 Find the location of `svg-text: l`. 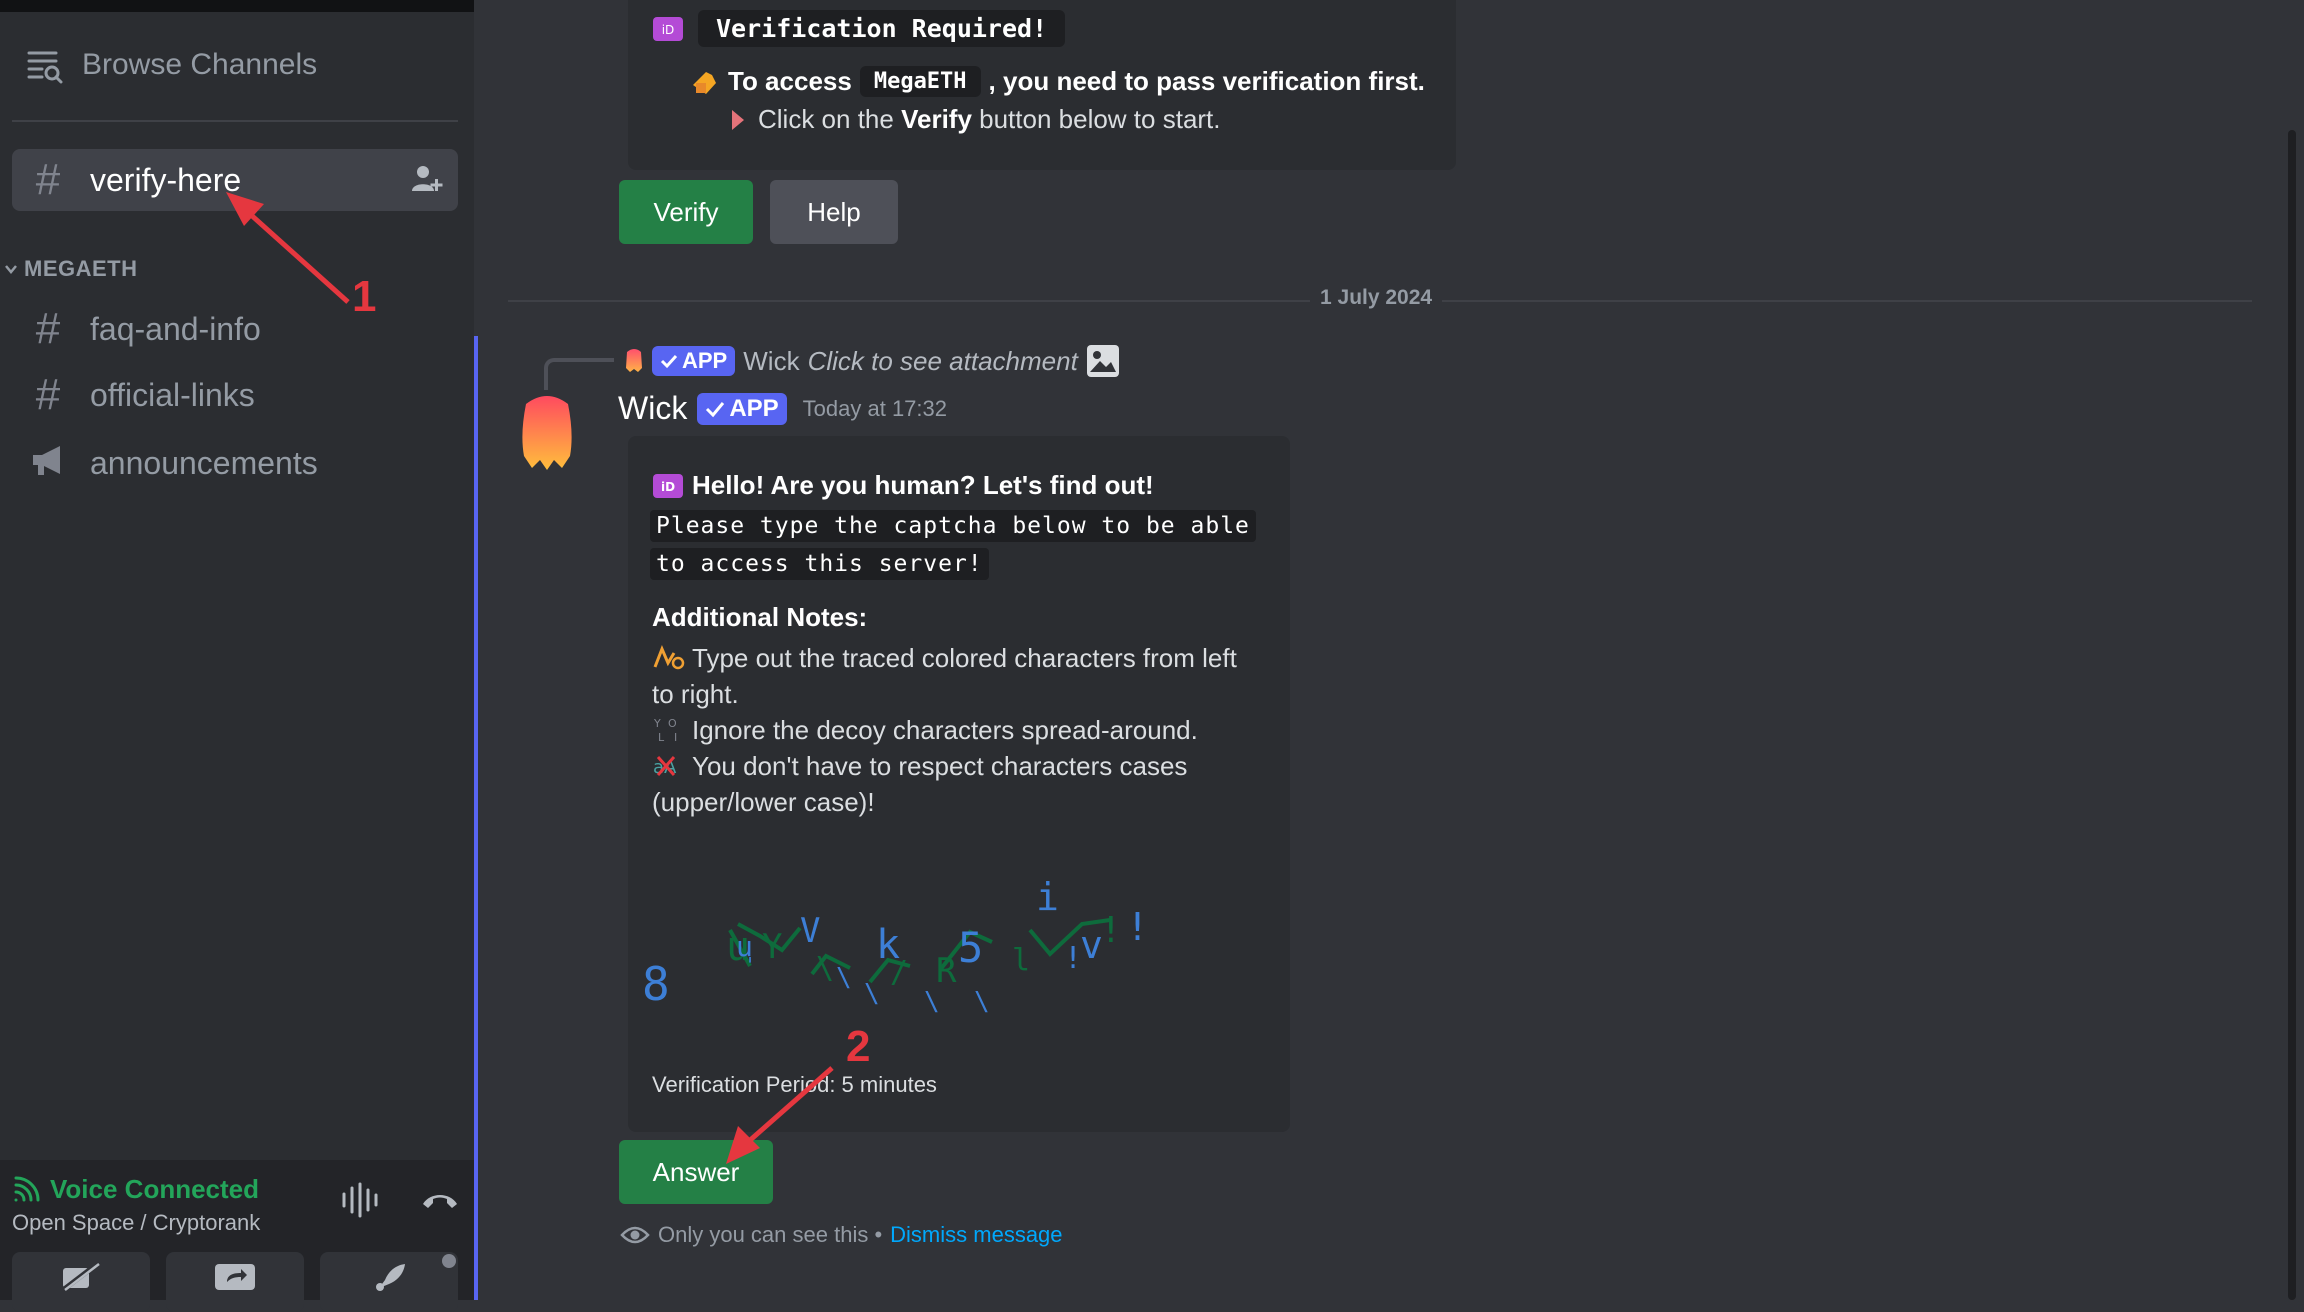

svg-text: l is located at coordinates (1021, 960).